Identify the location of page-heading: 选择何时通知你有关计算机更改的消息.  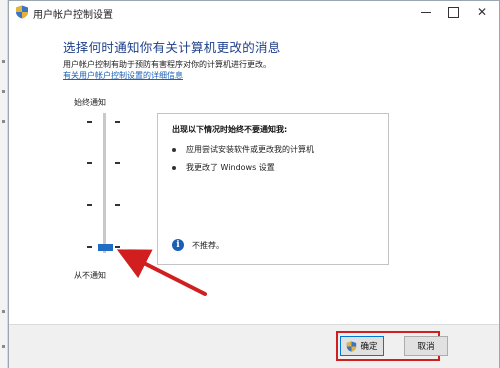
(172, 47).